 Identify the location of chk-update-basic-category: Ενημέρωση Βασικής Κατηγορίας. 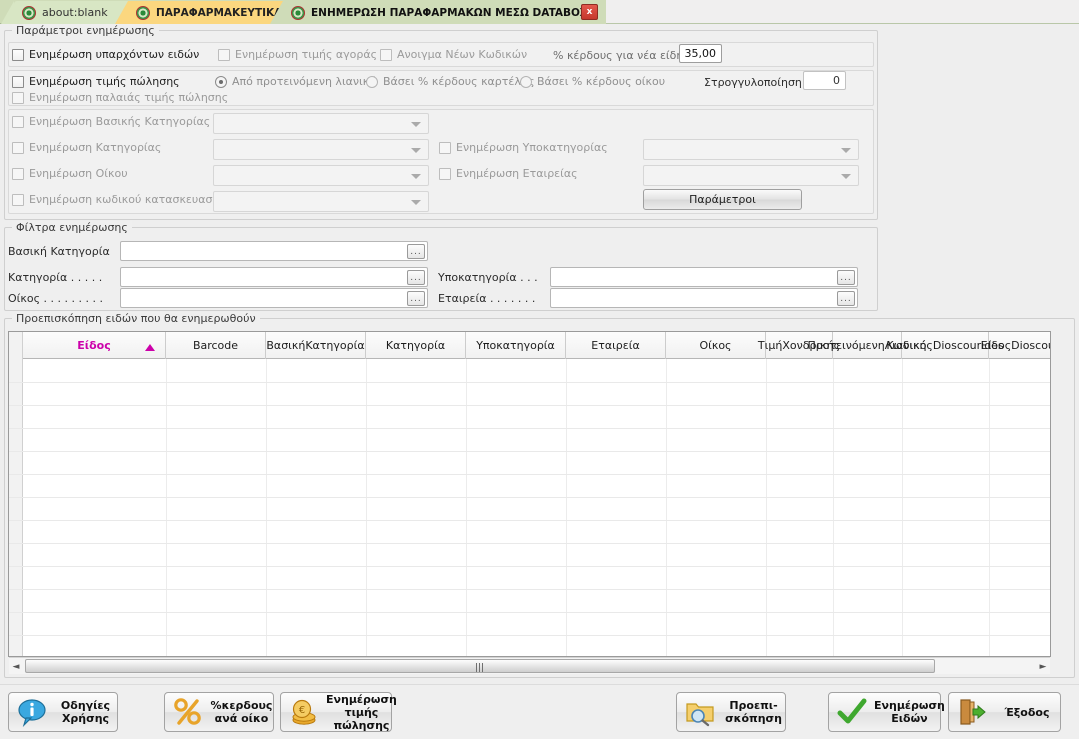
(111, 121).